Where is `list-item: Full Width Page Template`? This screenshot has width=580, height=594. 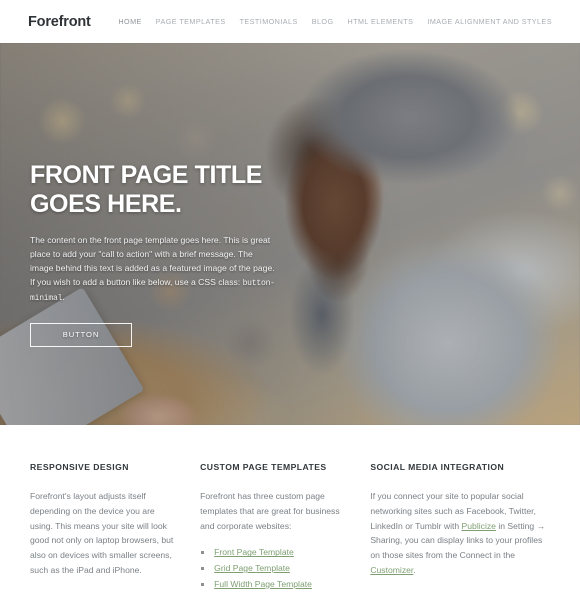 list-item: Full Width Page Template is located at coordinates (273, 584).